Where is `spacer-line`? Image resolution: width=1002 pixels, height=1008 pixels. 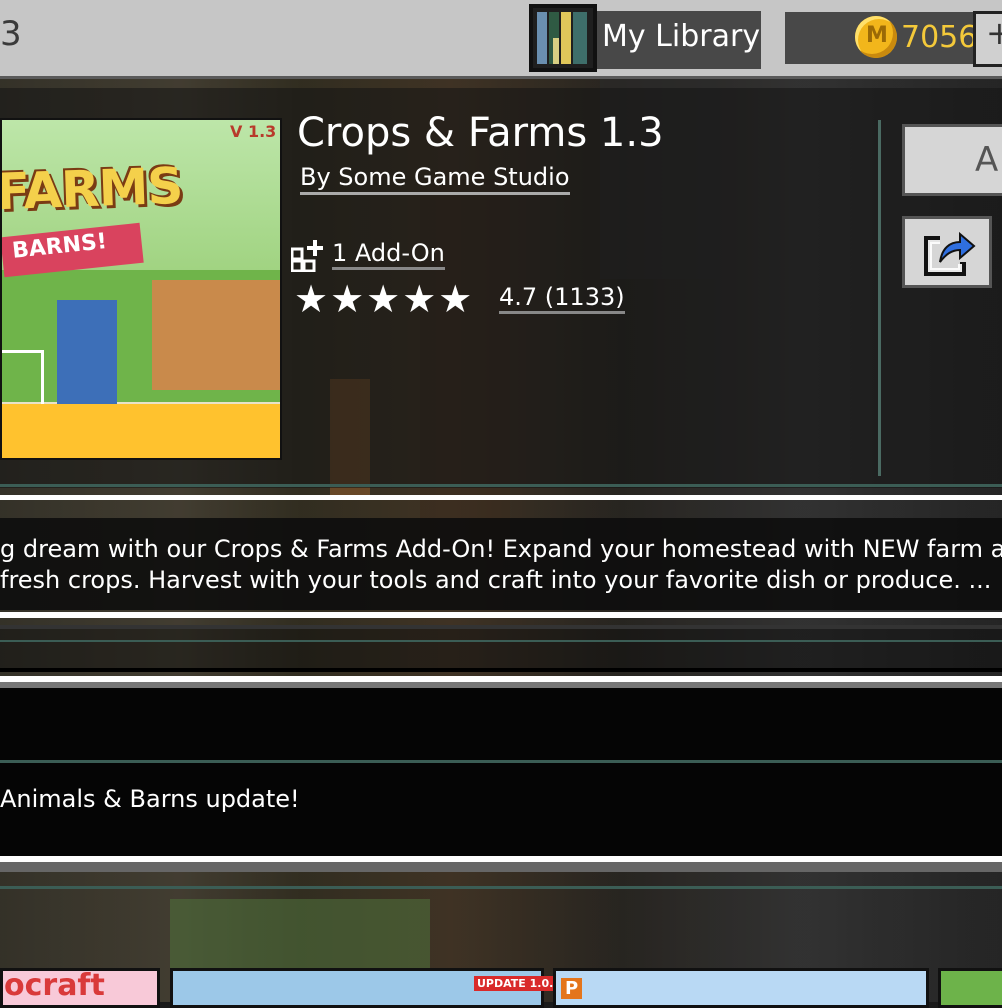
spacer-line is located at coordinates (501, 641).